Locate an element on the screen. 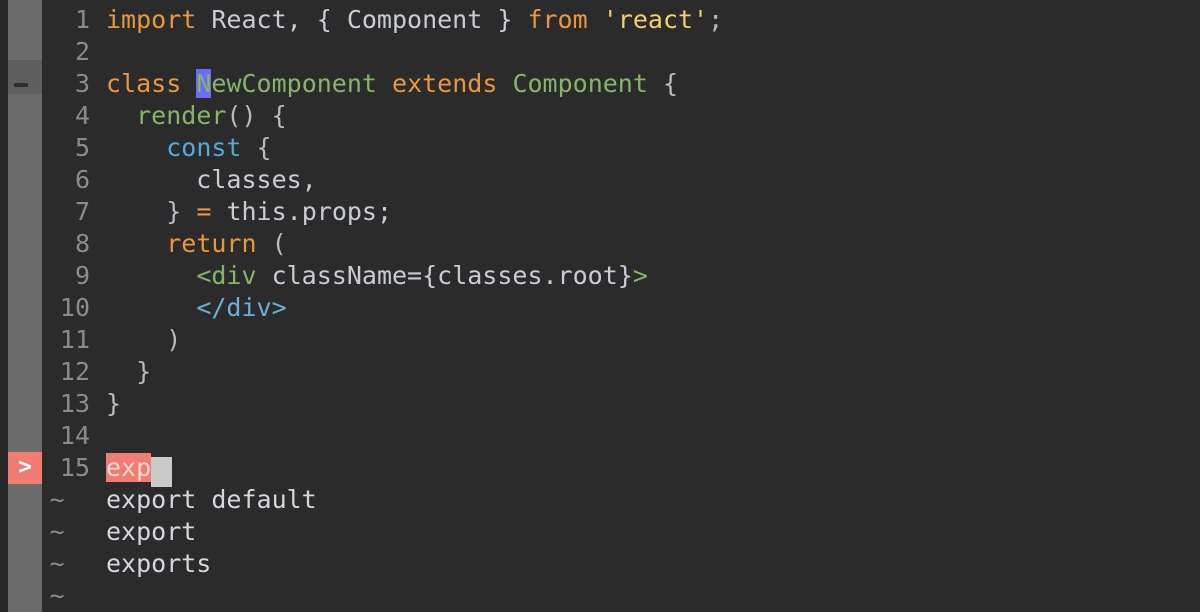  autocomplete-suggestion-item: ~ export default is located at coordinates (621, 500).